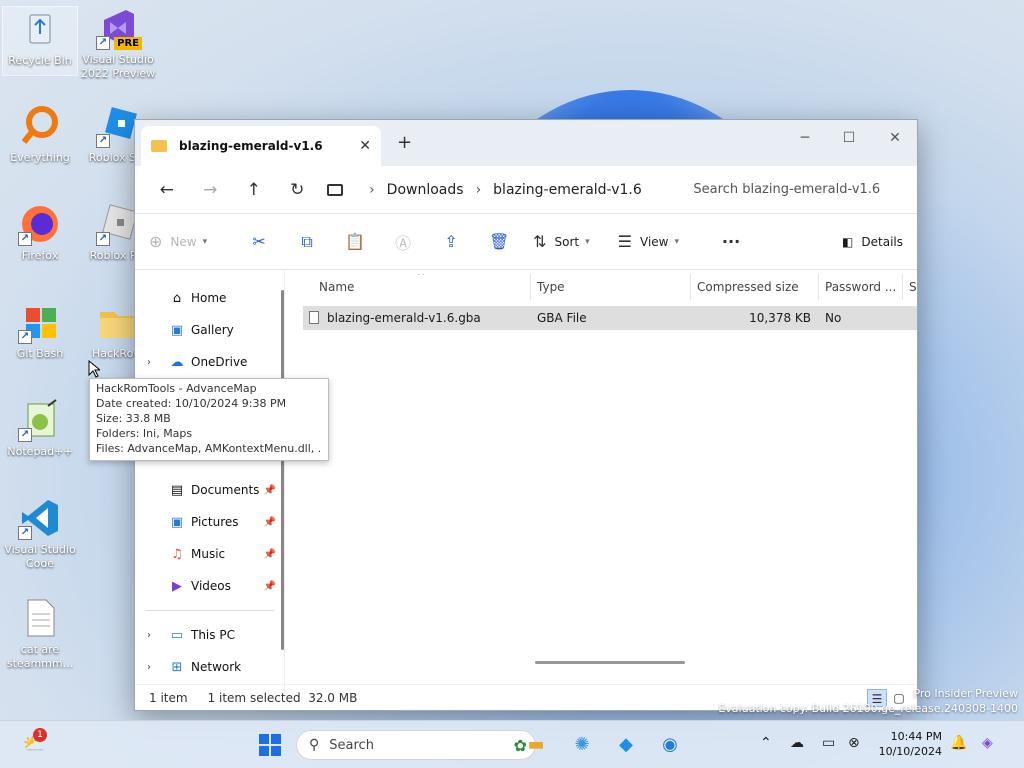  What do you see at coordinates (270, 745) in the screenshot?
I see `start-button` at bounding box center [270, 745].